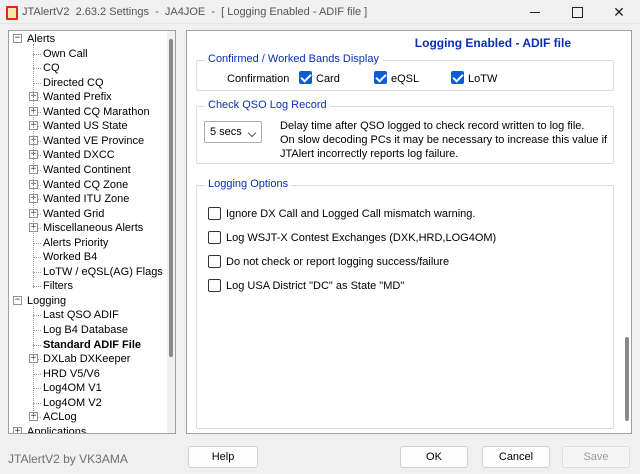  I want to click on tree-item-label: Wanted Continent, so click(87, 169).